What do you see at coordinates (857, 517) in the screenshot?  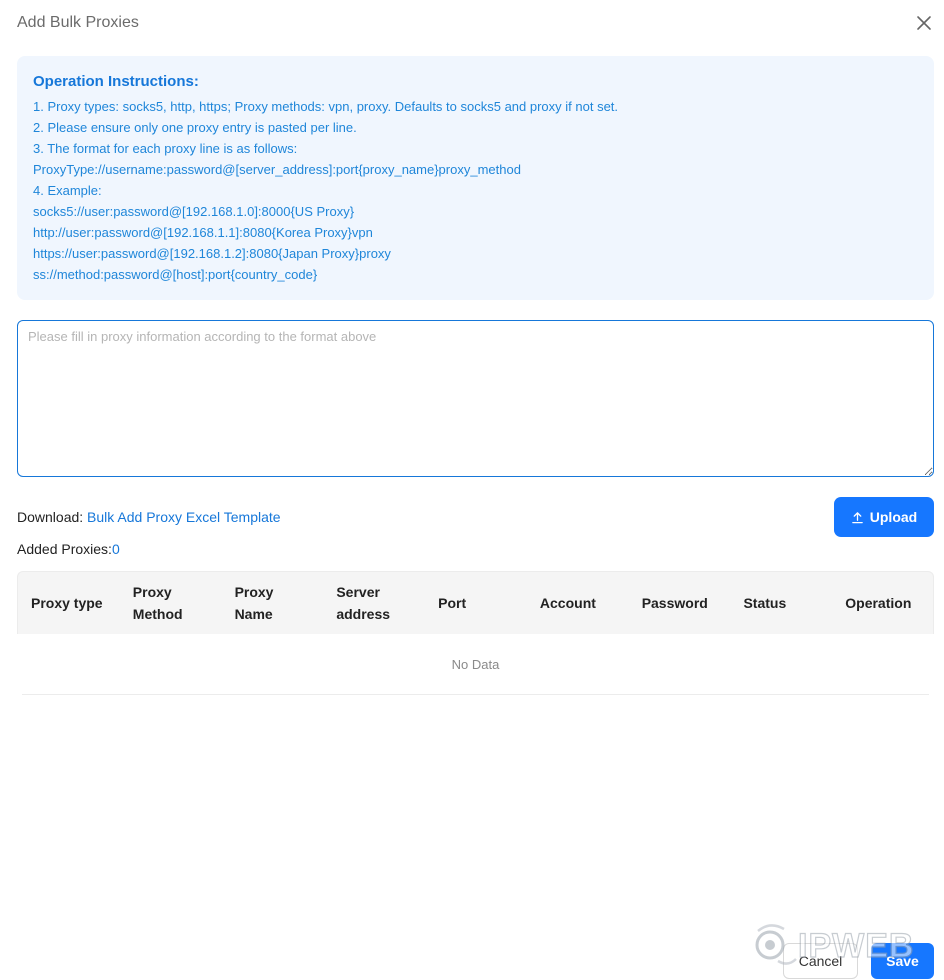 I see `upload-icon` at bounding box center [857, 517].